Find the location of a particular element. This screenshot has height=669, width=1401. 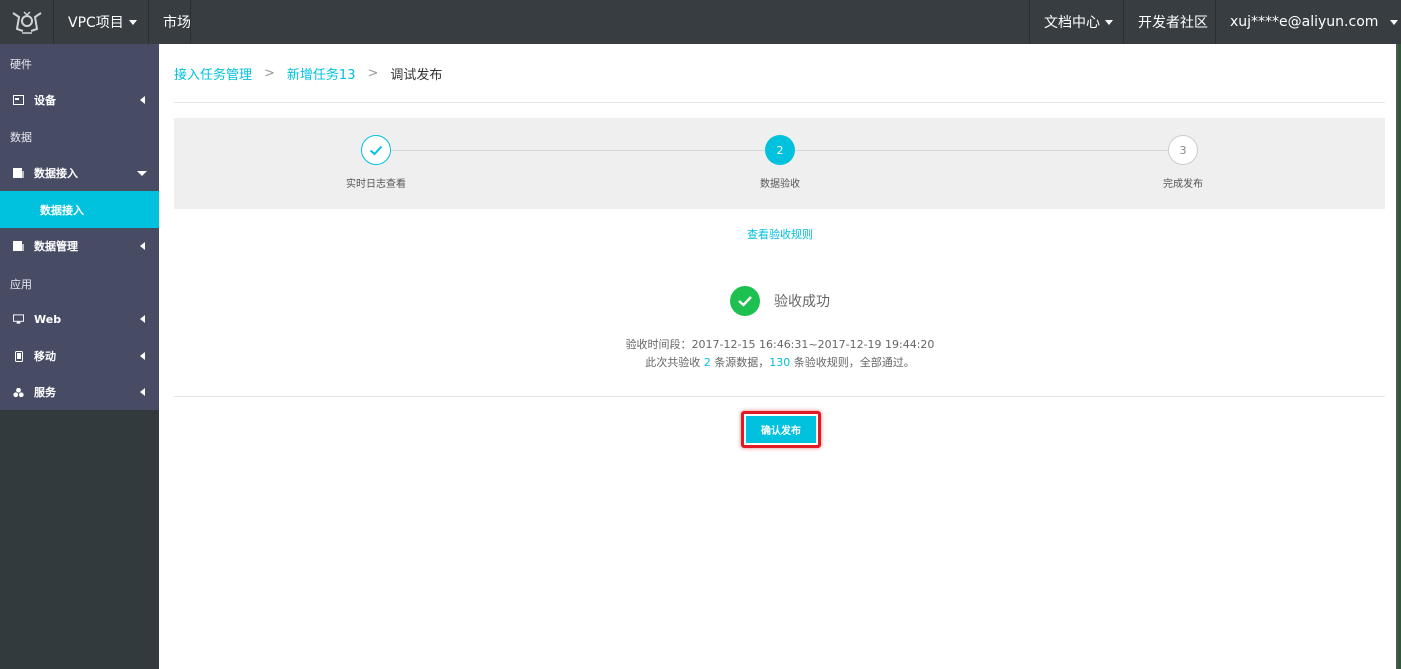

validation-result: 验收成功 is located at coordinates (780, 301).